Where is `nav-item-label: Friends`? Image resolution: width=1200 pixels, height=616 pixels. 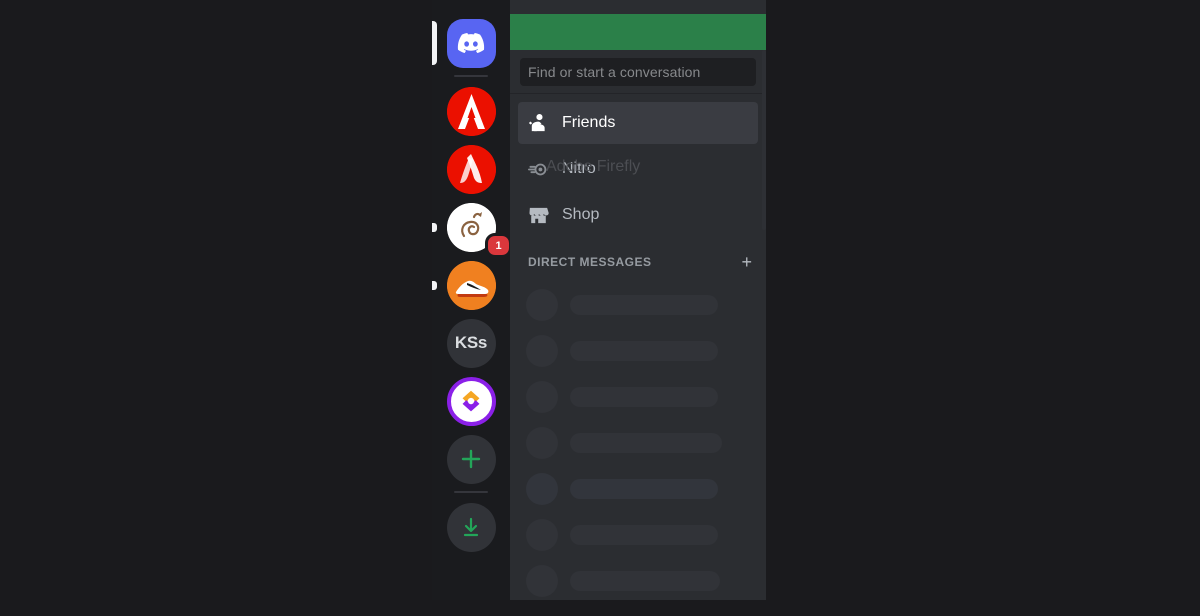
nav-item-label: Friends is located at coordinates (589, 122).